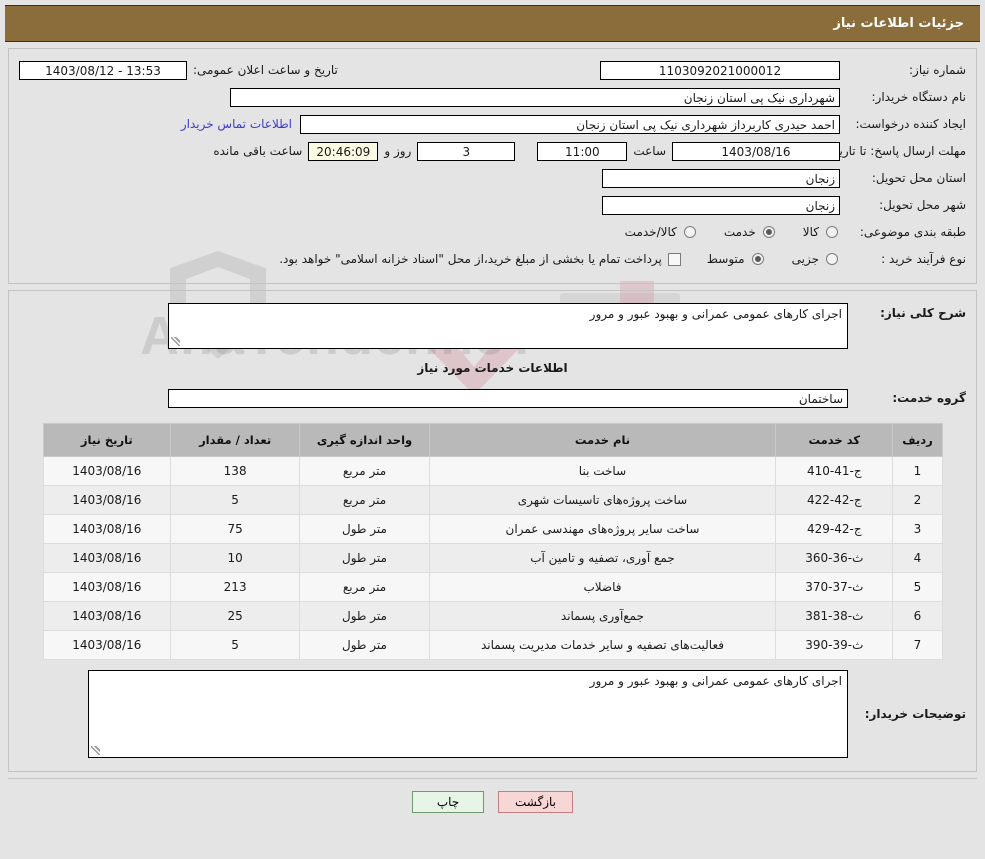 The width and height of the screenshot is (985, 859). What do you see at coordinates (912, 232) in the screenshot?
I see `category-label: طبقه بندی موضوعی:` at bounding box center [912, 232].